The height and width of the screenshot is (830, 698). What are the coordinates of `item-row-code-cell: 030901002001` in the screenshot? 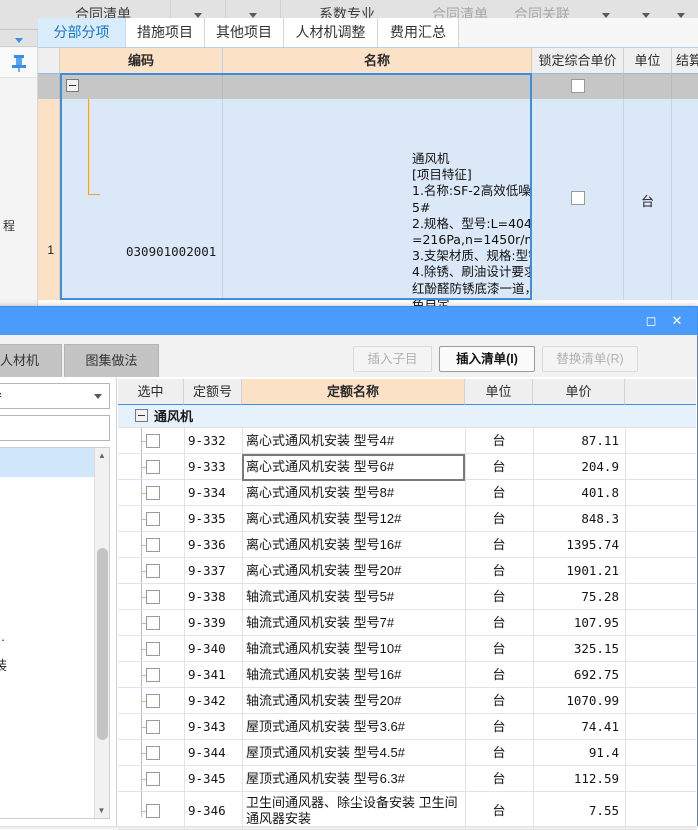 It's located at (141, 199).